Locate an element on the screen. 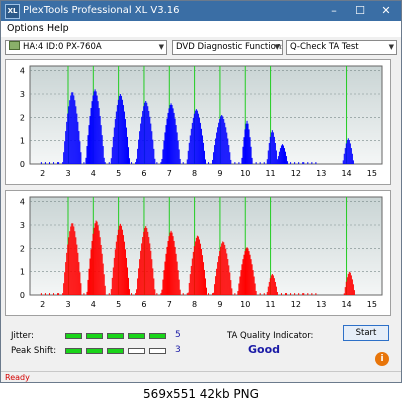 The height and width of the screenshot is (404, 402). jitter-meter is located at coordinates (125, 336).